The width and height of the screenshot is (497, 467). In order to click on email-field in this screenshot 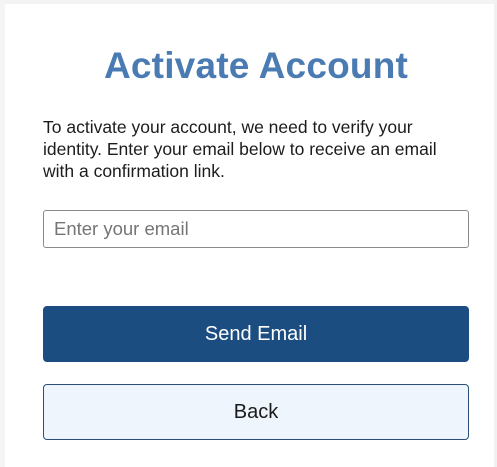, I will do `click(256, 229)`.